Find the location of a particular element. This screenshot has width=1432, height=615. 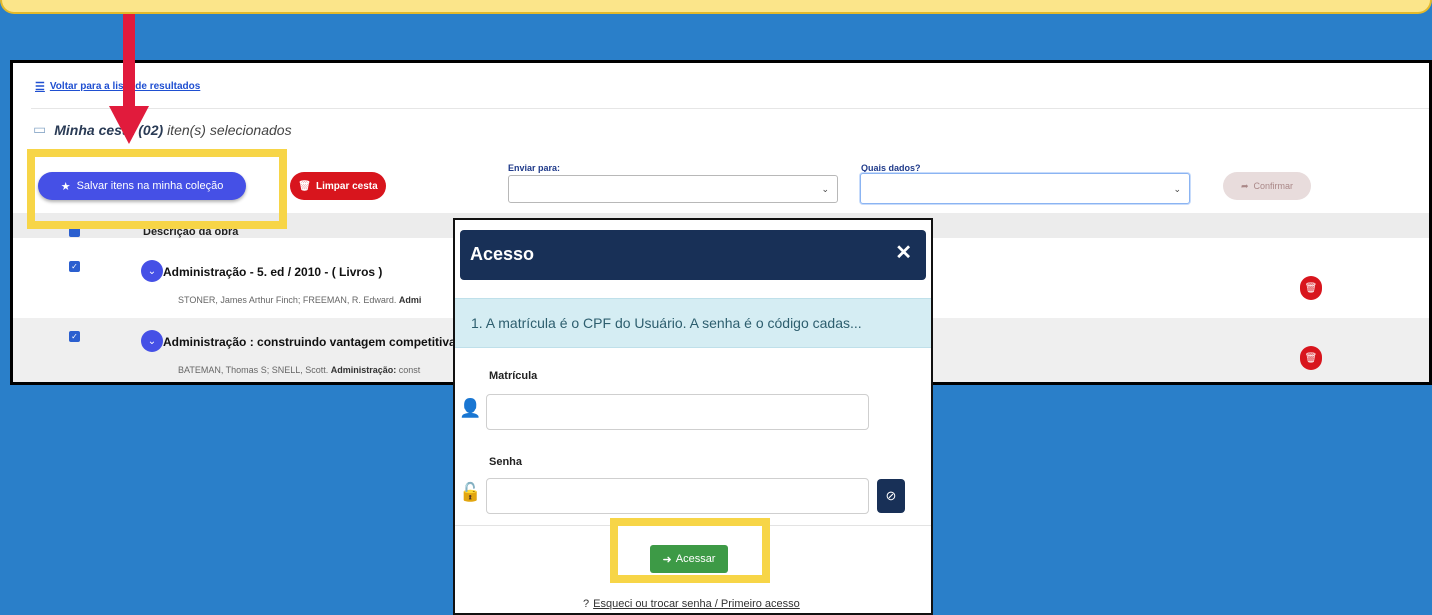

clear-basket-label: Limpar cesta is located at coordinates (347, 186).